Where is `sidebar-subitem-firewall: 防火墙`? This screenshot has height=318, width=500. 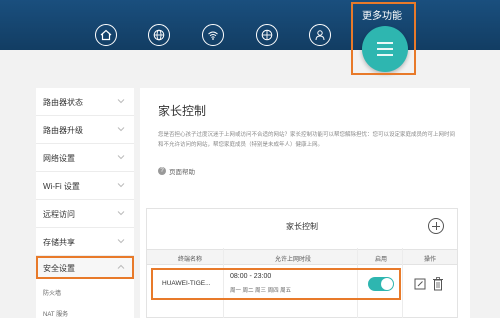
sidebar-subitem-firewall: 防火墙 is located at coordinates (52, 292).